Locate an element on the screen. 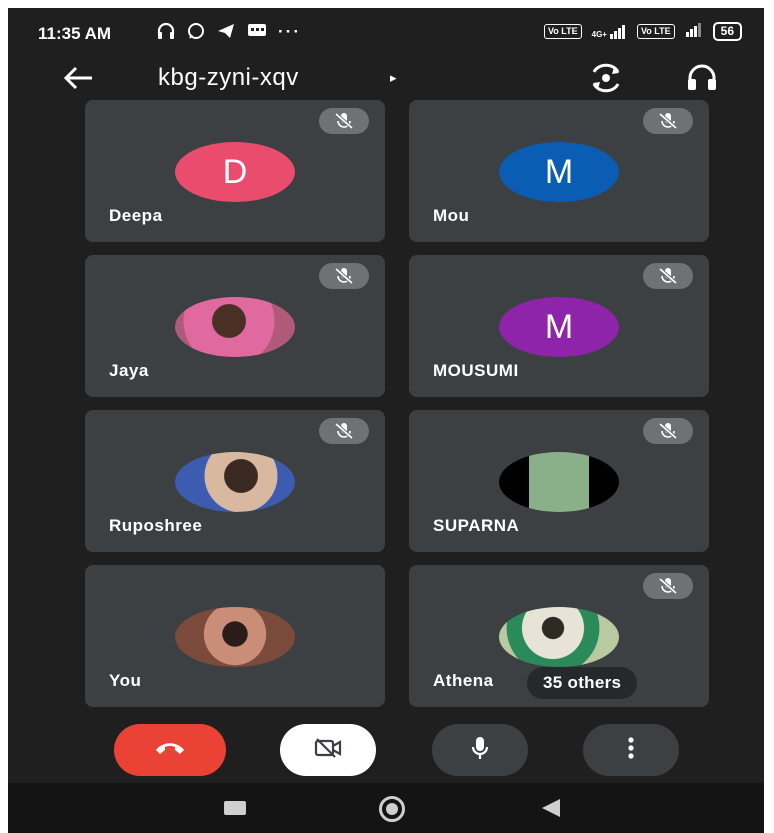  back-arrow-icon is located at coordinates (78, 78).